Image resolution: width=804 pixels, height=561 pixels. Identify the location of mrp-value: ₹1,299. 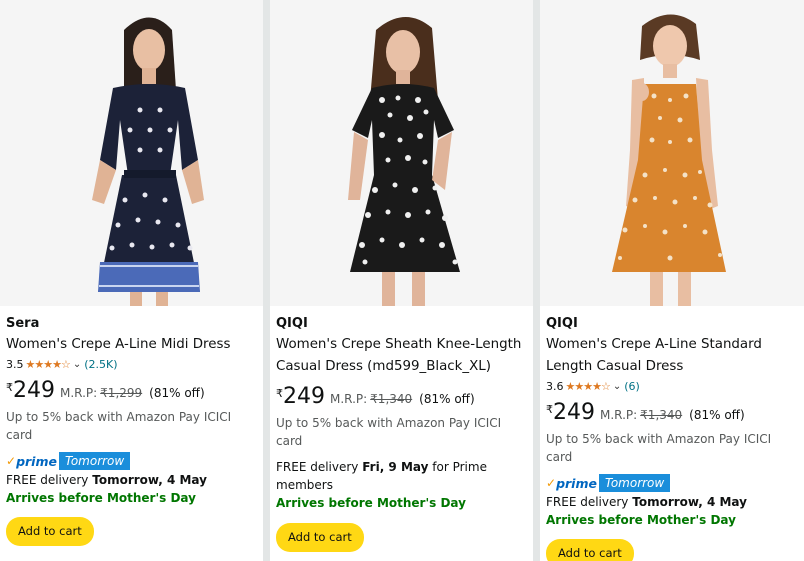
(121, 393).